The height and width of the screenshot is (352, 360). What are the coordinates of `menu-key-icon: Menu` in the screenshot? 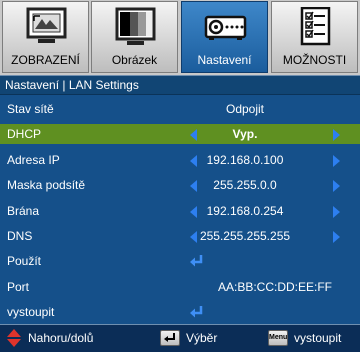 It's located at (278, 338).